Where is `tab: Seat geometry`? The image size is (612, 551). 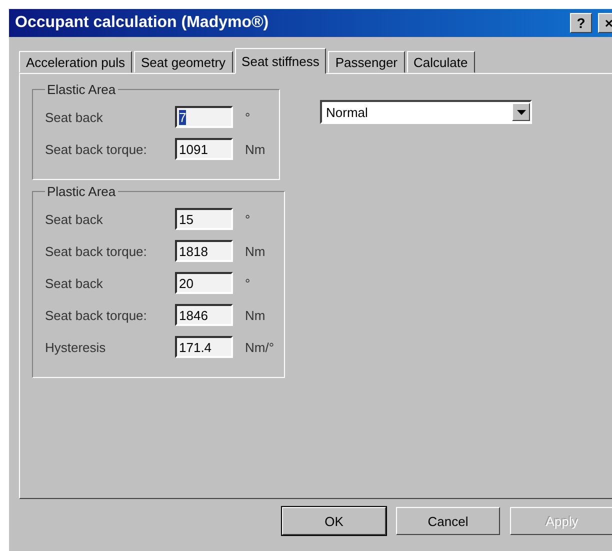
tab: Seat geometry is located at coordinates (183, 62).